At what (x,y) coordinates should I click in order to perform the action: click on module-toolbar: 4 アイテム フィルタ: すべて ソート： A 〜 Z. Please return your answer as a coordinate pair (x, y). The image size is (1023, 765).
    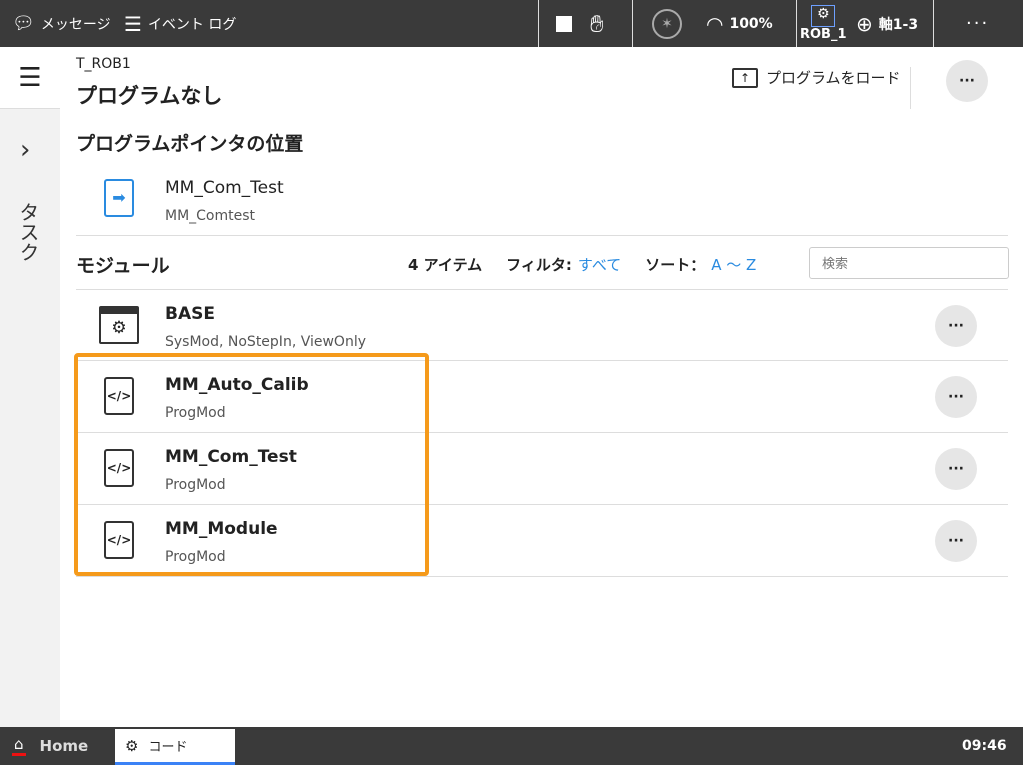
    Looking at the image, I should click on (582, 264).